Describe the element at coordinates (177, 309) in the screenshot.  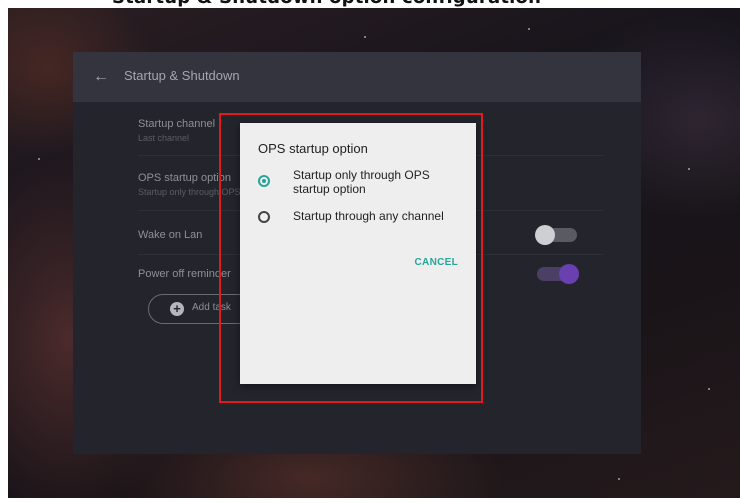
I see `plus-icon: +` at that location.